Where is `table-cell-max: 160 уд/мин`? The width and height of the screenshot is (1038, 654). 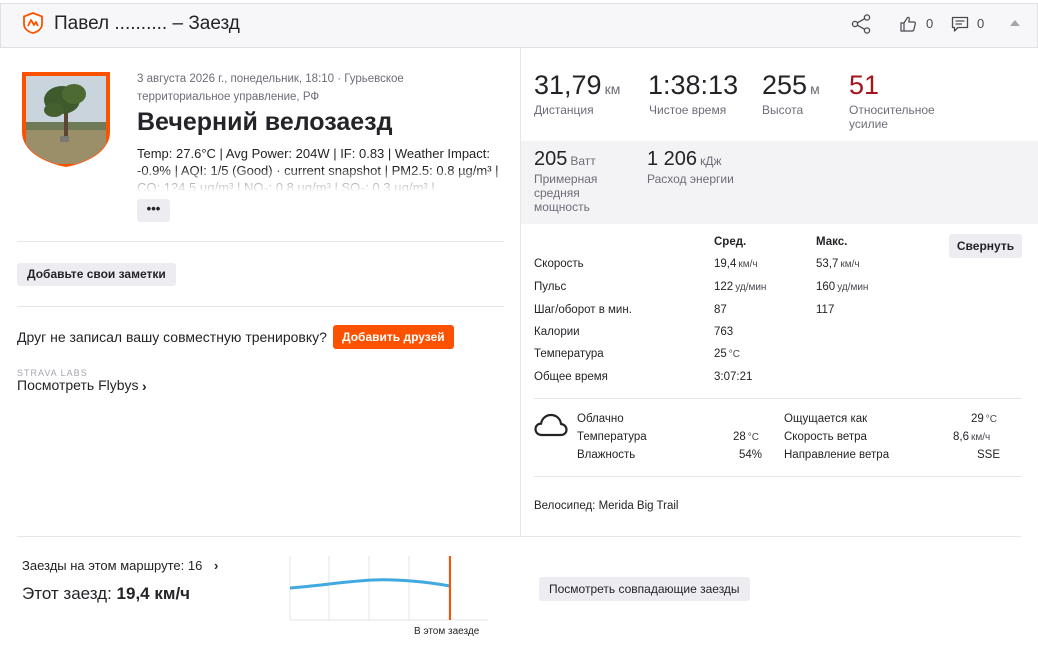
table-cell-max: 160 уд/мин is located at coordinates (842, 287).